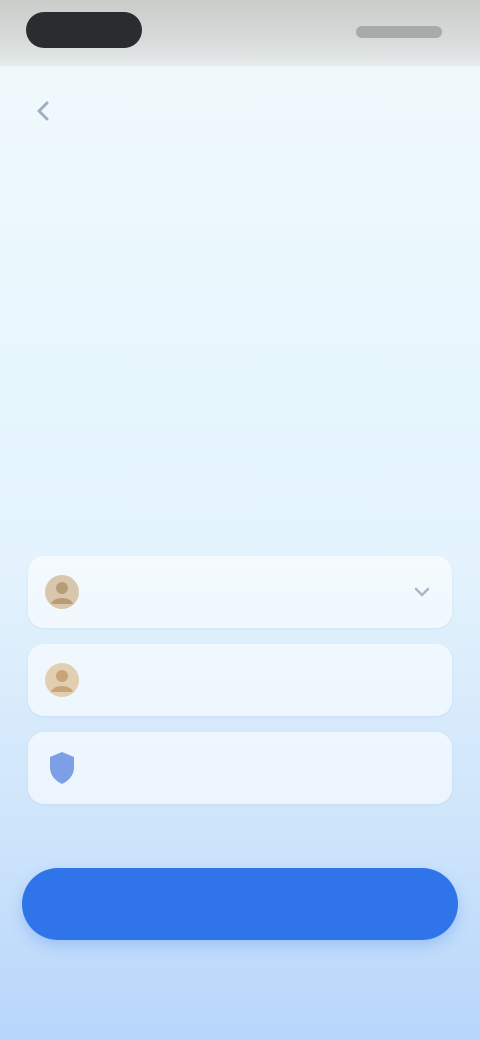 The width and height of the screenshot is (480, 1040). I want to click on navigation-bar, so click(240, 108).